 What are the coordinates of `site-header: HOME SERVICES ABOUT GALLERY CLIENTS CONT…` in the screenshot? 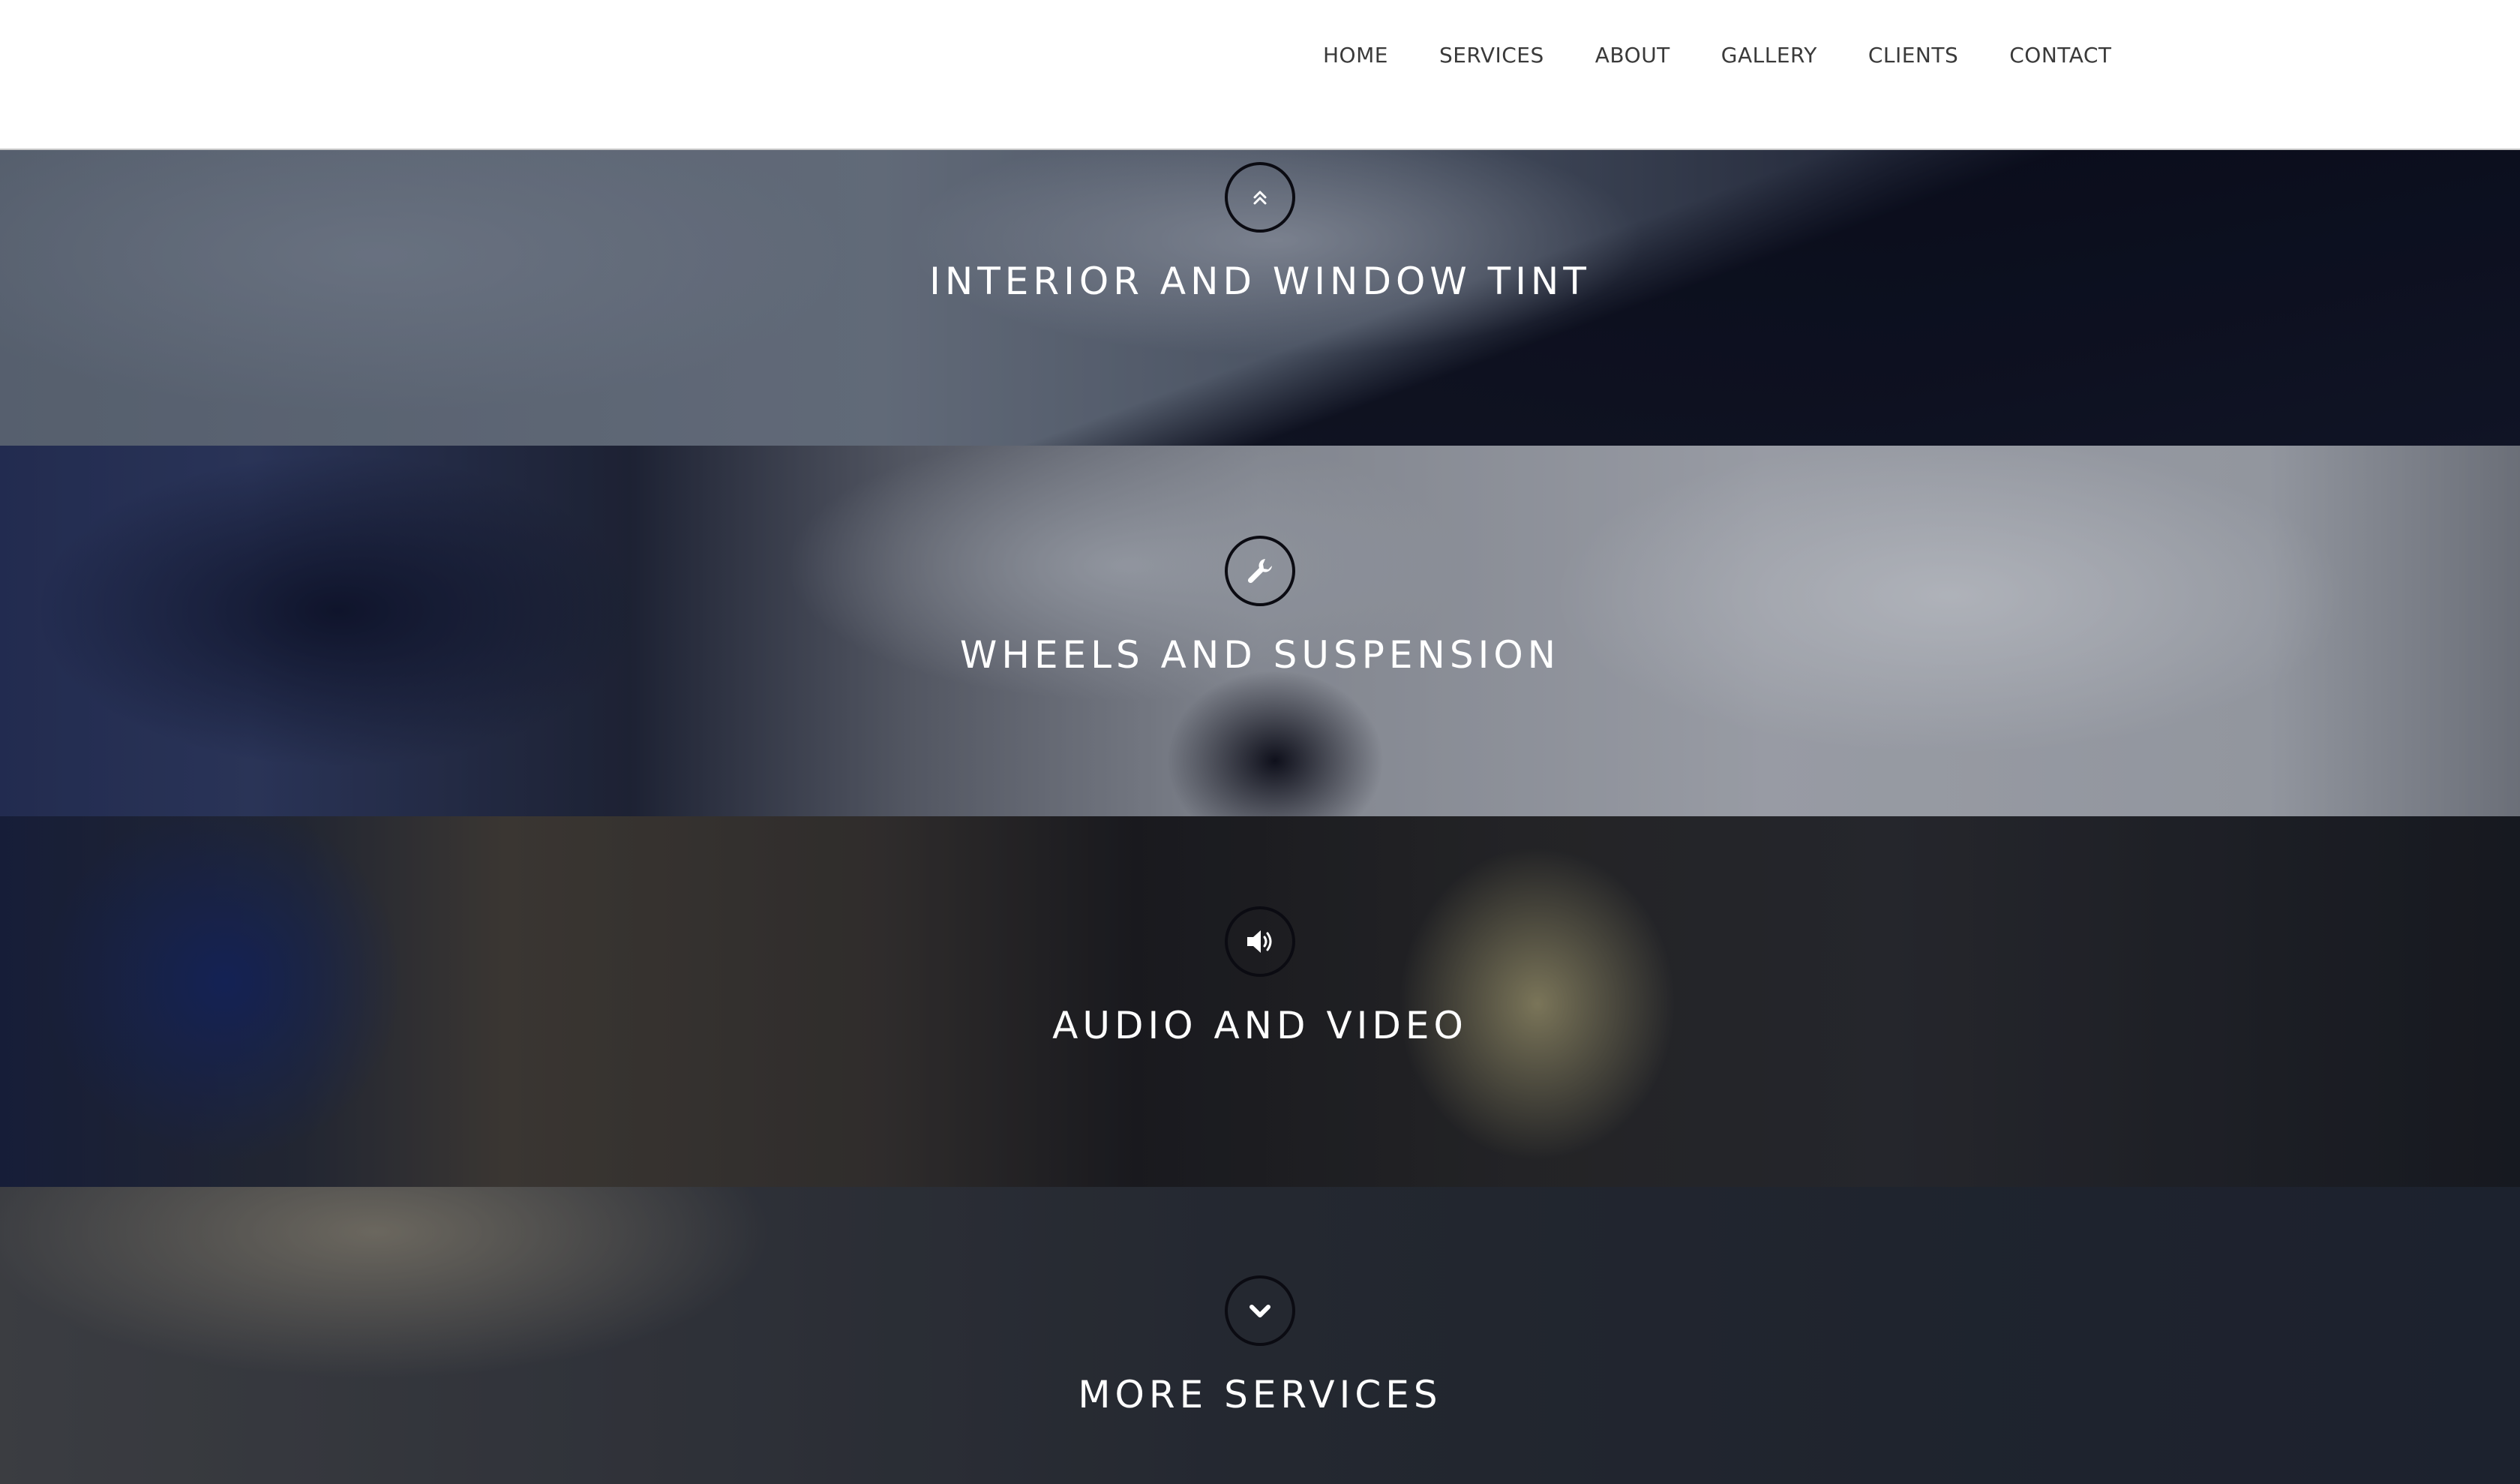 It's located at (1260, 75).